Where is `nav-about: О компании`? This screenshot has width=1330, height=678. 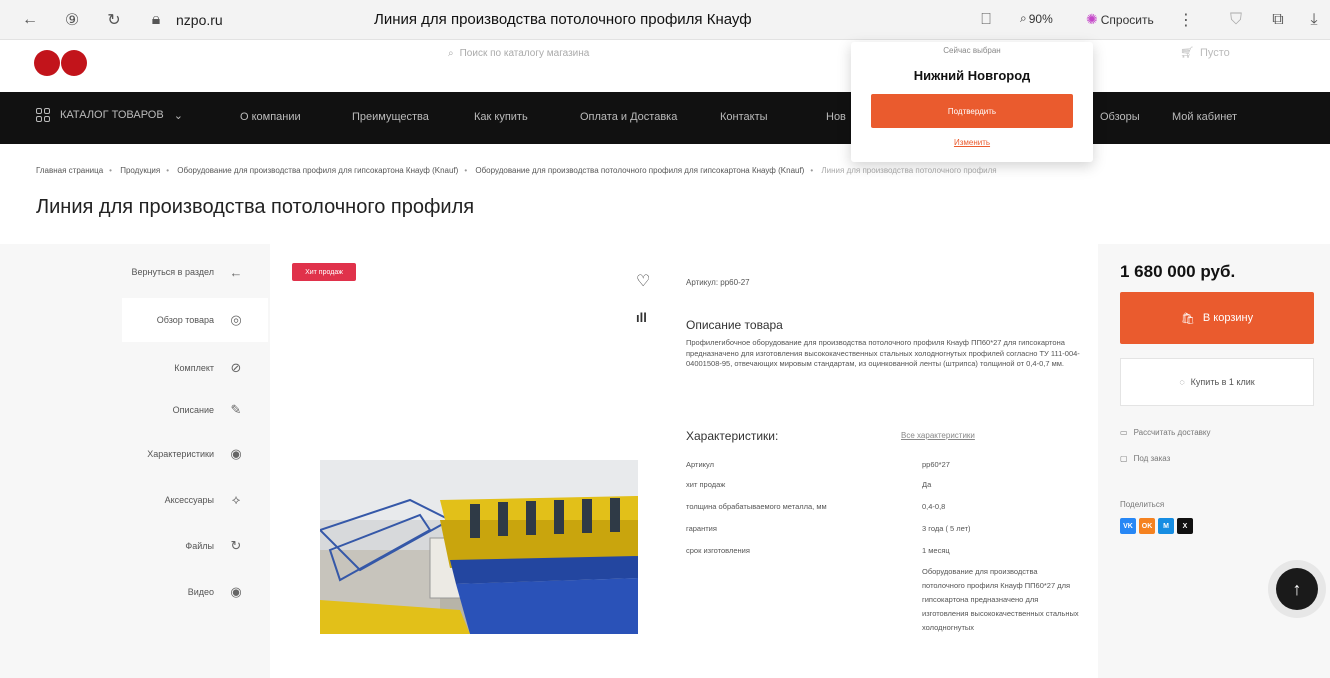
nav-about: О компании is located at coordinates (270, 117).